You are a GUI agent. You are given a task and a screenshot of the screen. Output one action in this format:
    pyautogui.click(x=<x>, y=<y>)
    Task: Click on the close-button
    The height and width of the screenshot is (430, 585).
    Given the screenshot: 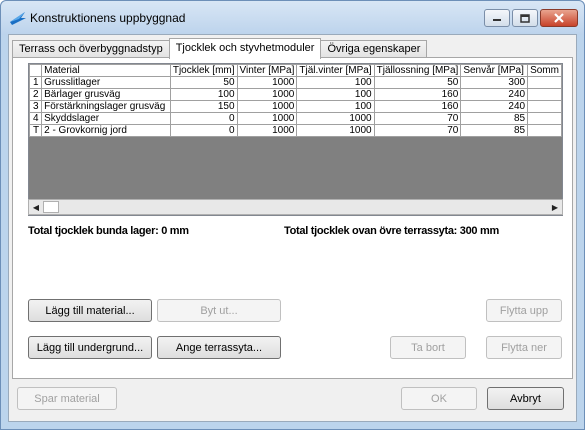 What is the action you would take?
    pyautogui.click(x=559, y=18)
    